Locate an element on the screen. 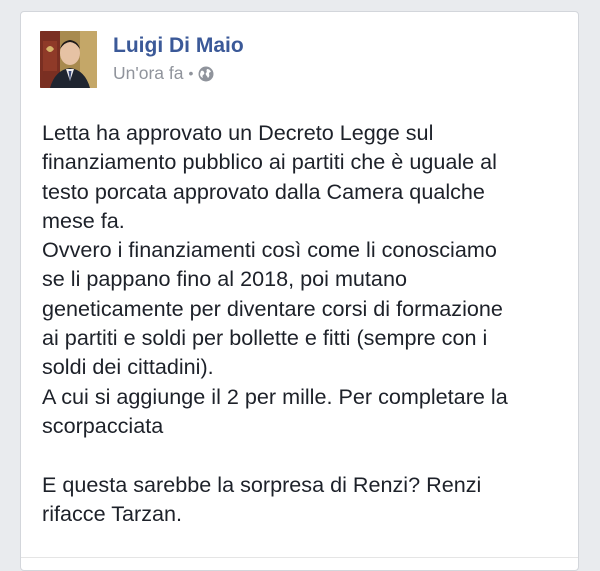  post-text-line: scorpacciata is located at coordinates (103, 425).